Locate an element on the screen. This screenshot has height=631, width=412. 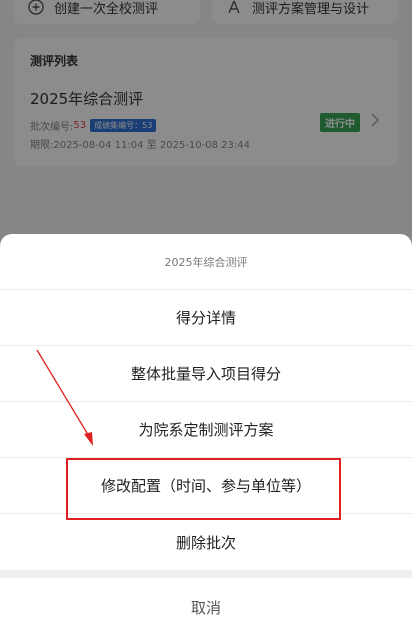
annotation-arrow is located at coordinates (64, 397).